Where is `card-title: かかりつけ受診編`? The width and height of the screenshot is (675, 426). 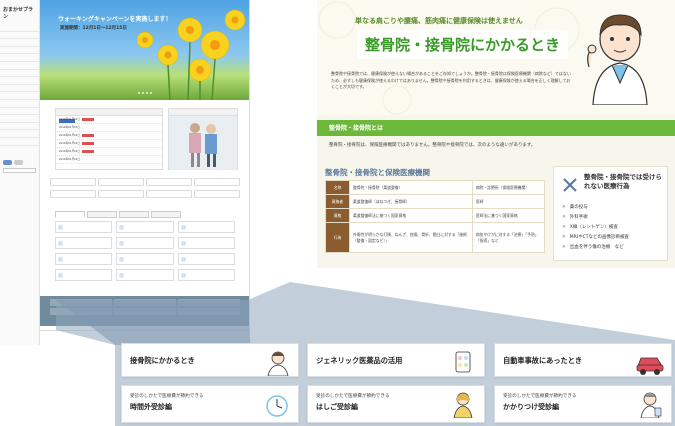
card-title: かかりつけ受診編 is located at coordinates (531, 407).